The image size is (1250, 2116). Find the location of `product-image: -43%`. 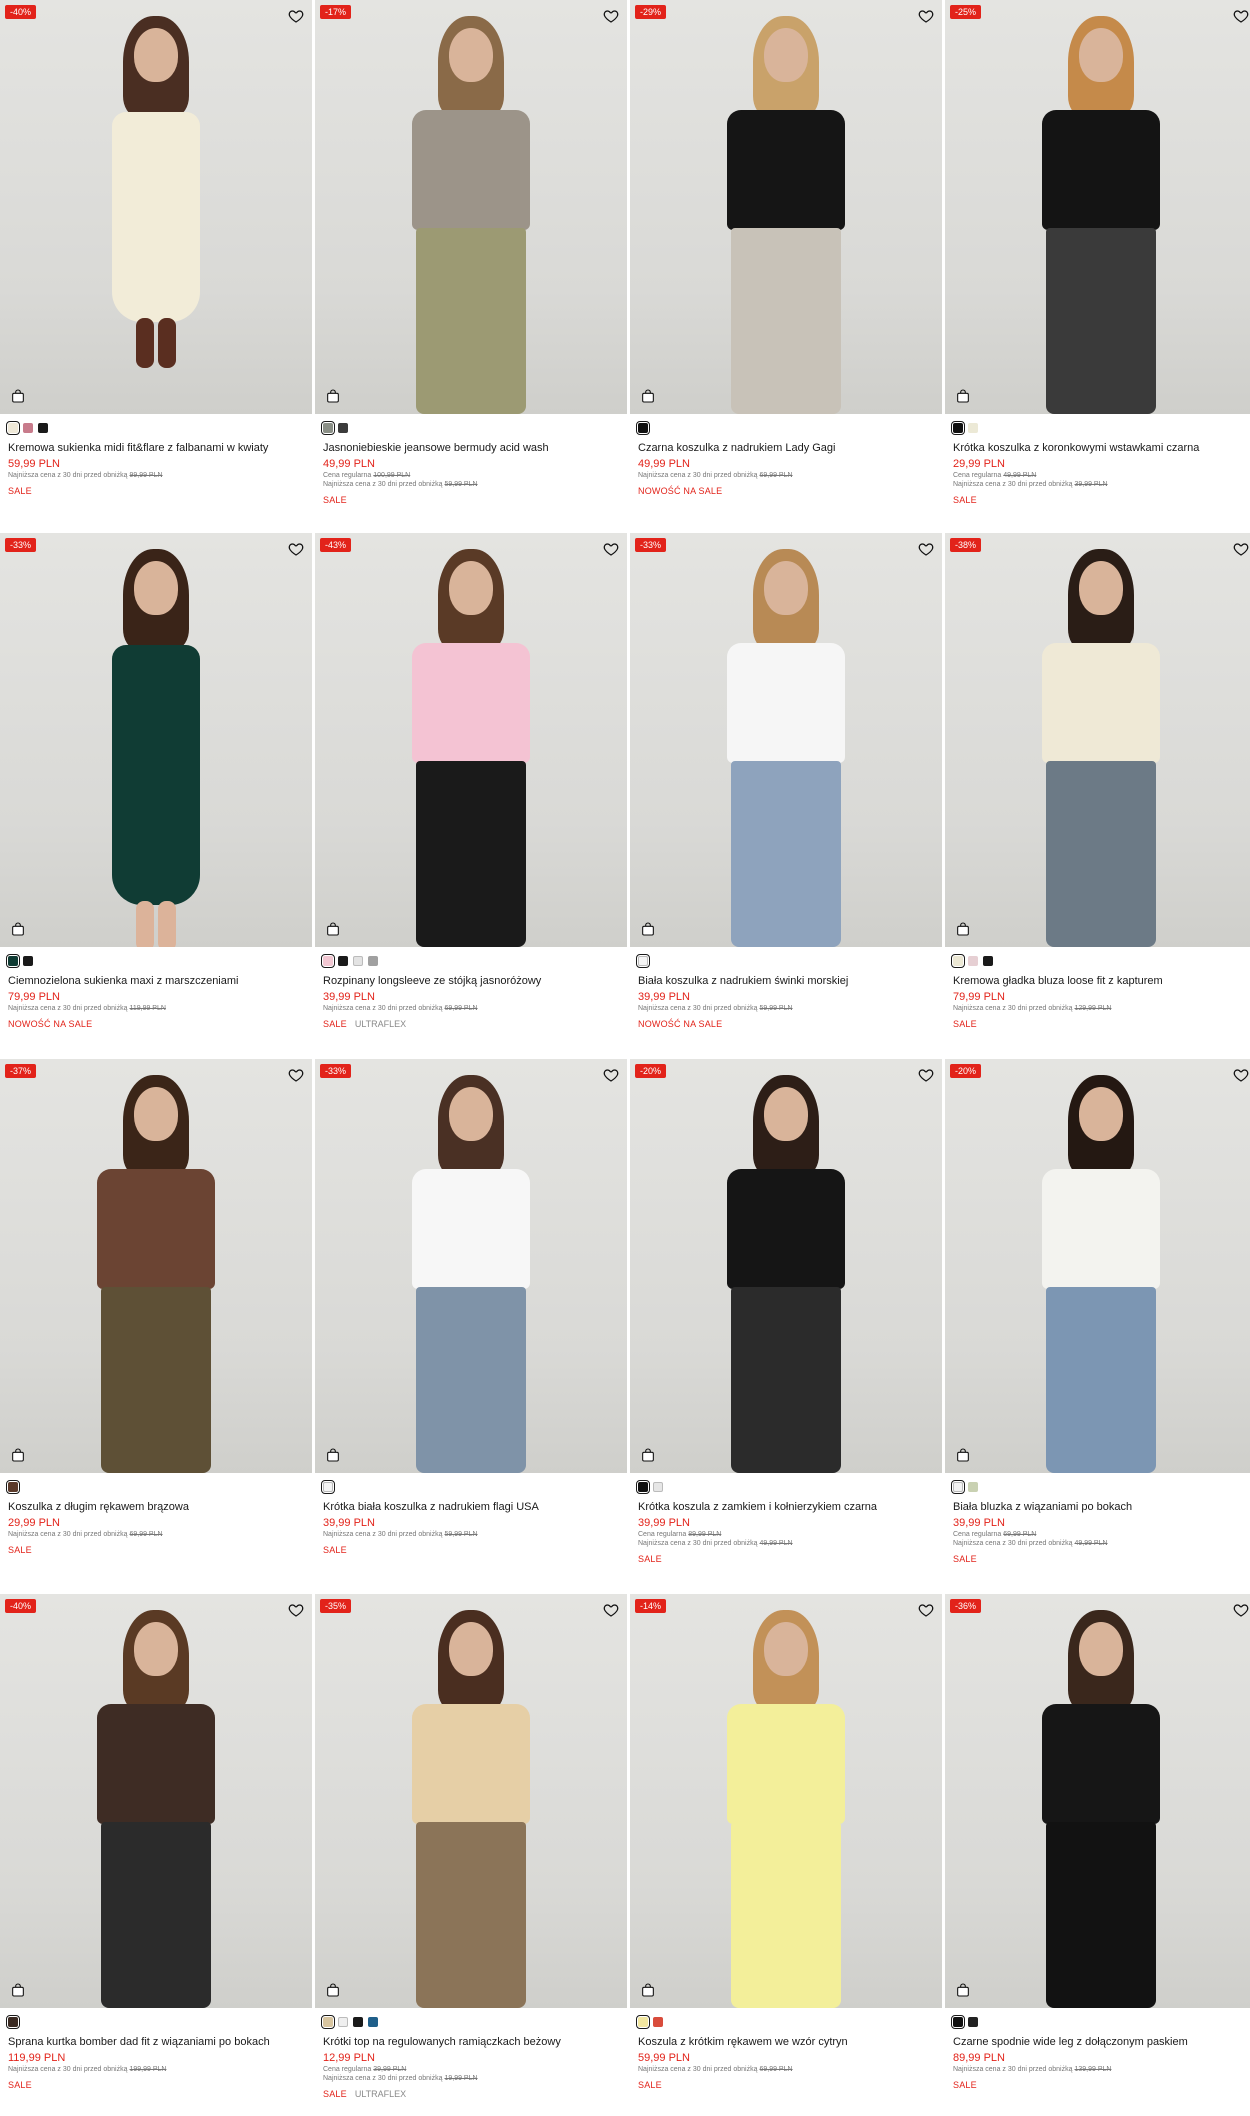

product-image: -43% is located at coordinates (471, 740).